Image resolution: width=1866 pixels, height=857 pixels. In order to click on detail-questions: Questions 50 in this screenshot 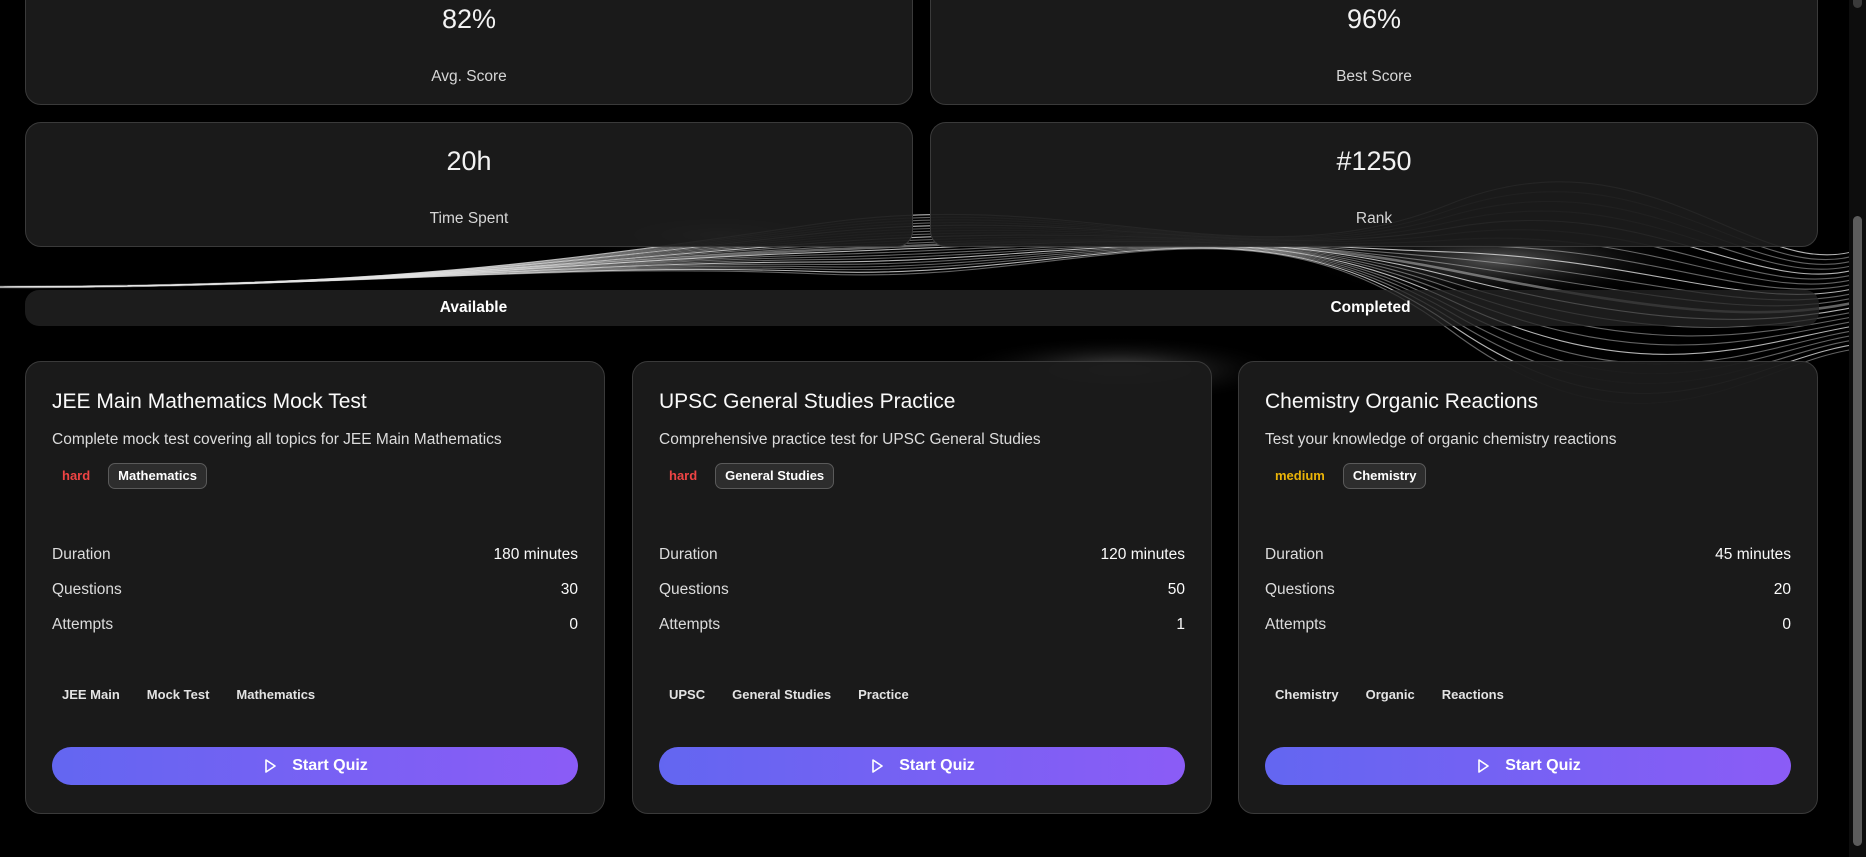, I will do `click(922, 591)`.